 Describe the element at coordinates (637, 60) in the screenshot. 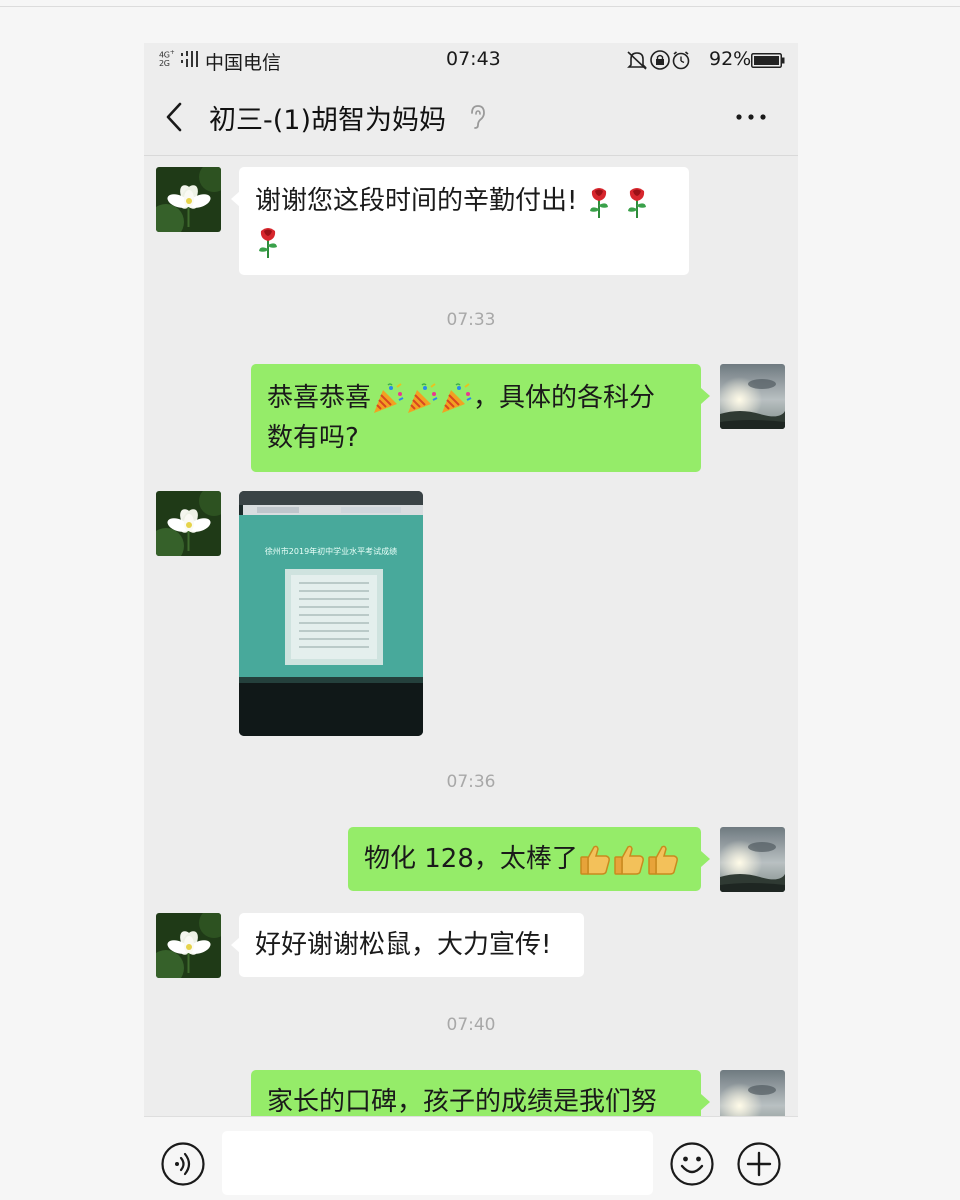

I see `mute-icon` at that location.